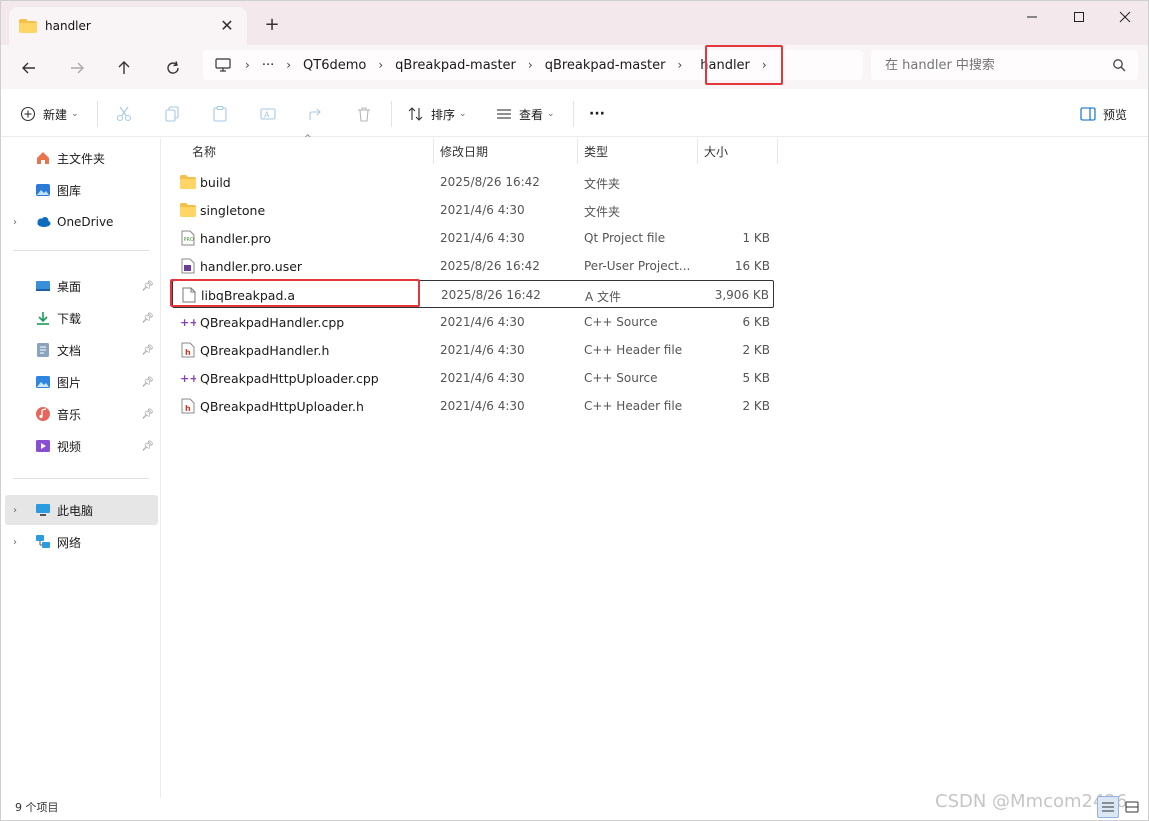  Describe the element at coordinates (77, 68) in the screenshot. I see `forward-button` at that location.